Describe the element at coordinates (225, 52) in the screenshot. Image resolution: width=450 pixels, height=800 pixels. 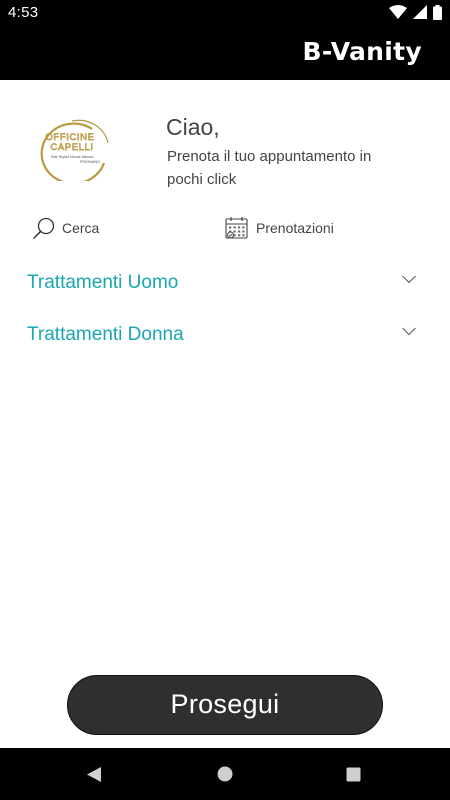
I see `app-bar: B-Vanity` at that location.